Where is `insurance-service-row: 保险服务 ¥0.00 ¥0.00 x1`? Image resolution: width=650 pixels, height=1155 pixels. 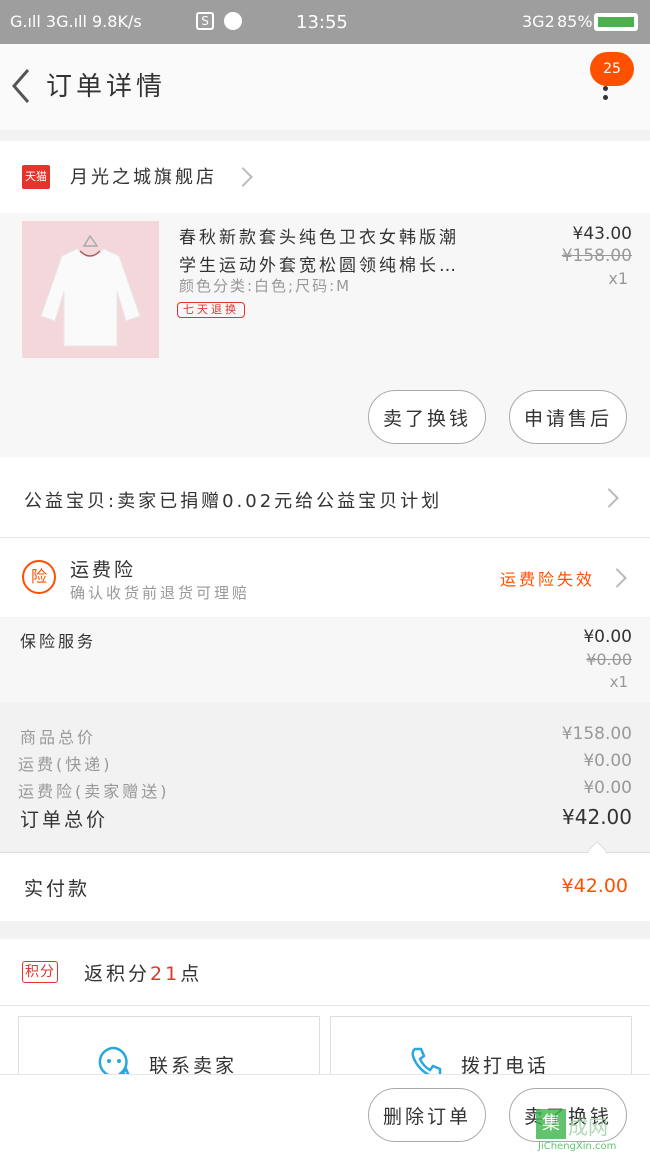 insurance-service-row: 保险服务 ¥0.00 ¥0.00 x1 is located at coordinates (325, 660).